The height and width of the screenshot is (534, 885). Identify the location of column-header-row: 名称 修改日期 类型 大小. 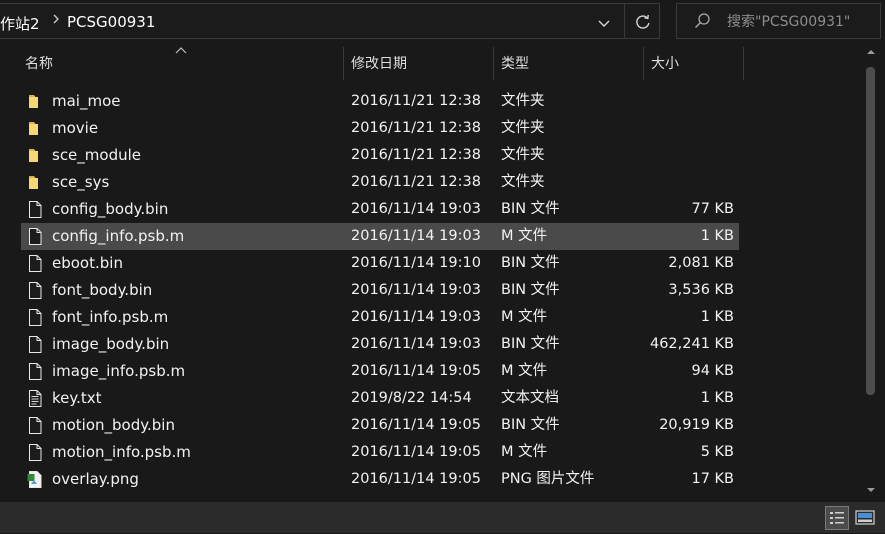
(431, 63).